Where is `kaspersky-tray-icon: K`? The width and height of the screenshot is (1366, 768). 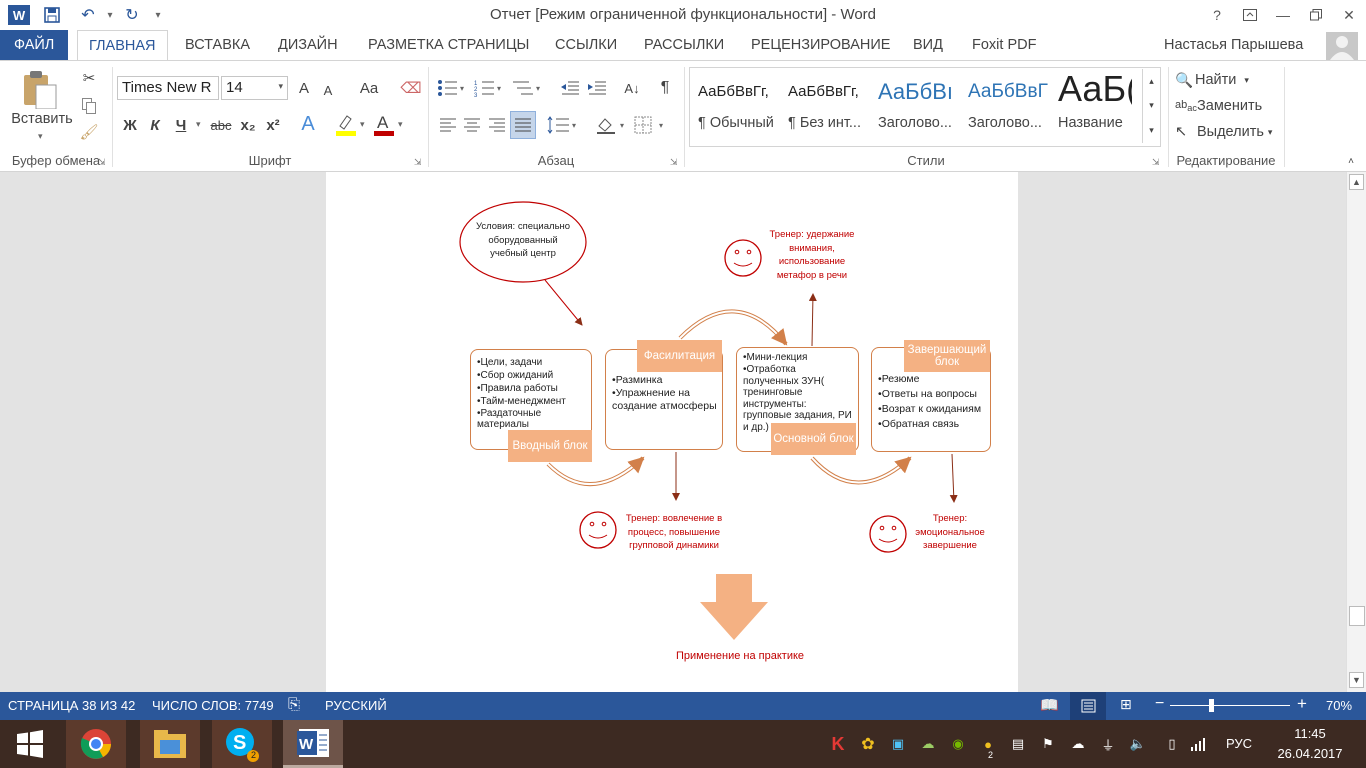
kaspersky-tray-icon: K is located at coordinates (838, 744).